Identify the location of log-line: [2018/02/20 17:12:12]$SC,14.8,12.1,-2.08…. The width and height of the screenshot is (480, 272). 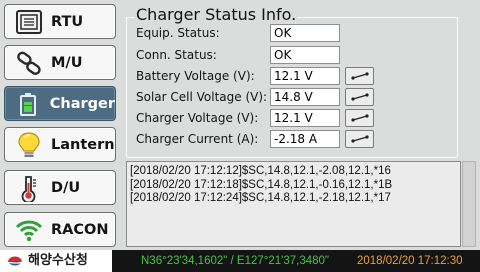
(260, 171).